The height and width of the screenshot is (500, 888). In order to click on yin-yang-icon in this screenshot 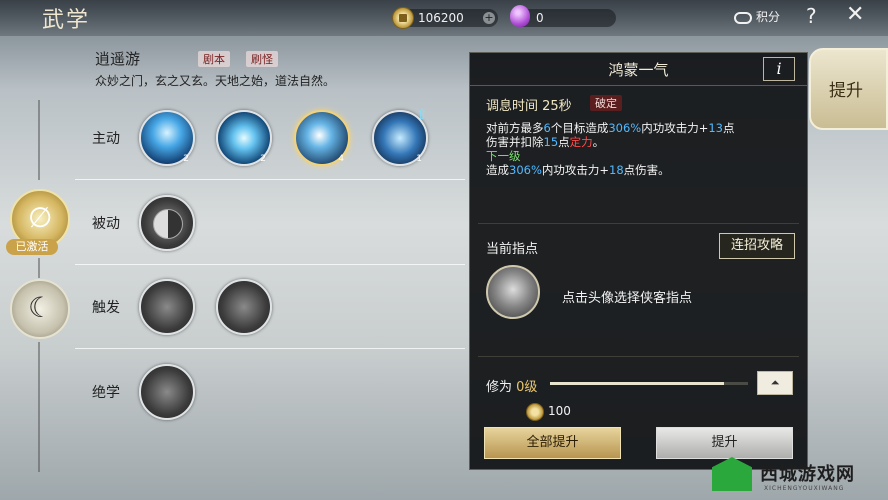, I will do `click(168, 224)`.